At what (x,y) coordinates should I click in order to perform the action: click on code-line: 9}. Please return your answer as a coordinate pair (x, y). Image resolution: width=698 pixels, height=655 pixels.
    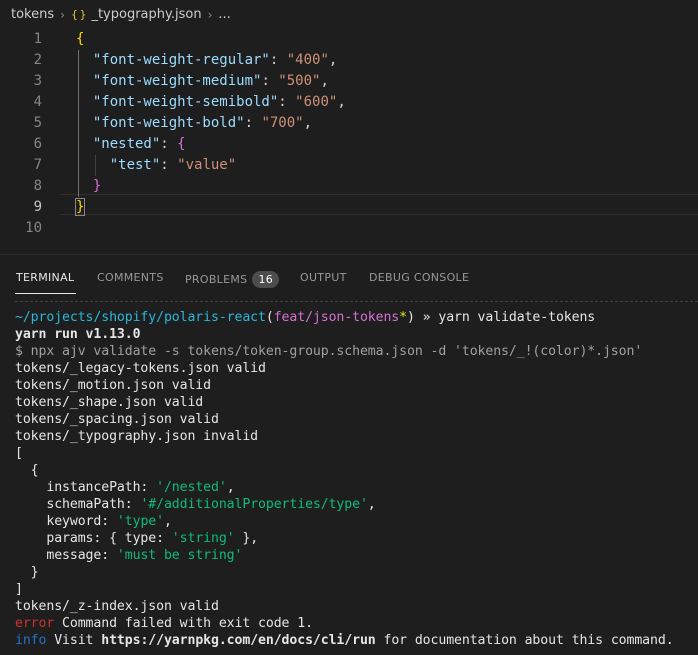
    Looking at the image, I should click on (349, 207).